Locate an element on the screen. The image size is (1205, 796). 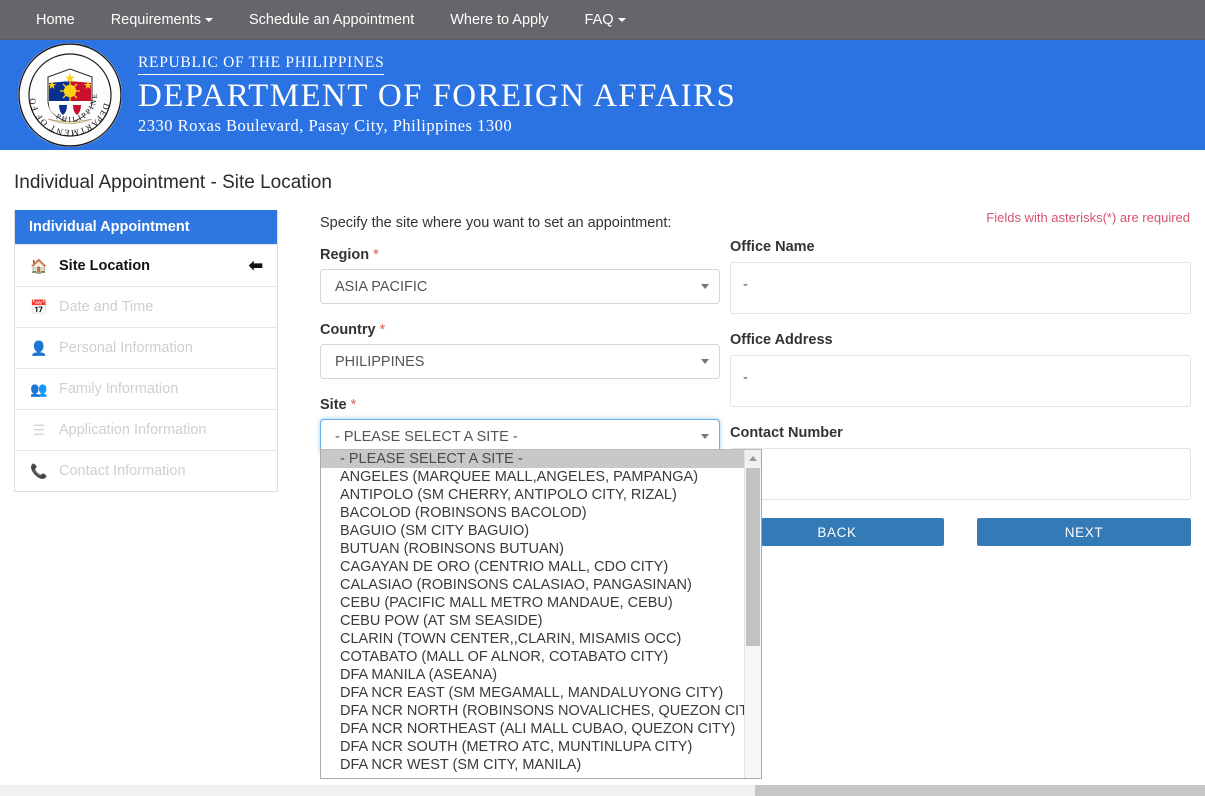
country-select-value: PHILIPPINES is located at coordinates (380, 361).